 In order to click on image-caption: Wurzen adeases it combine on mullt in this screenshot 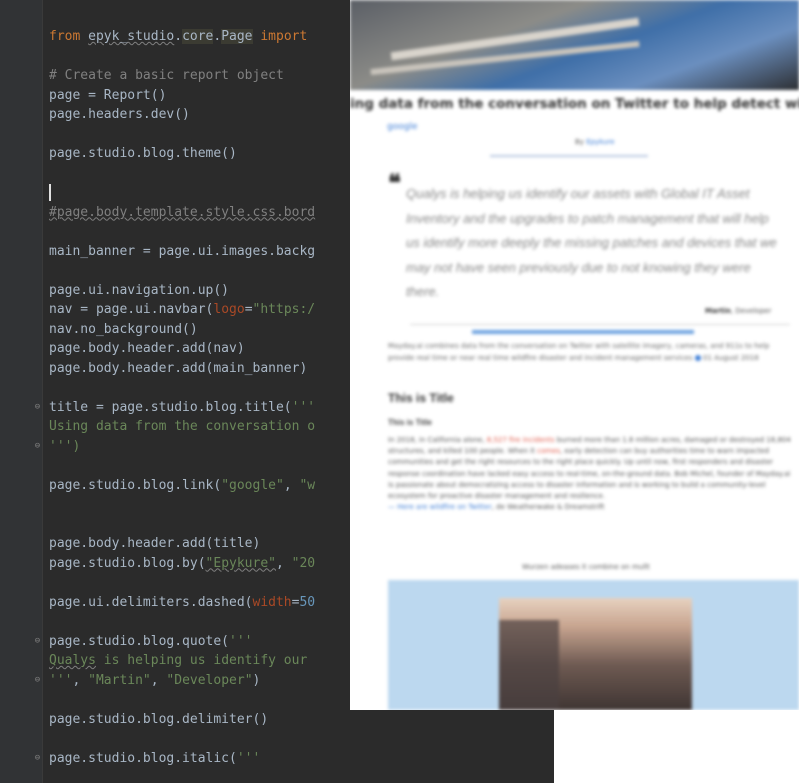, I will do `click(586, 567)`.